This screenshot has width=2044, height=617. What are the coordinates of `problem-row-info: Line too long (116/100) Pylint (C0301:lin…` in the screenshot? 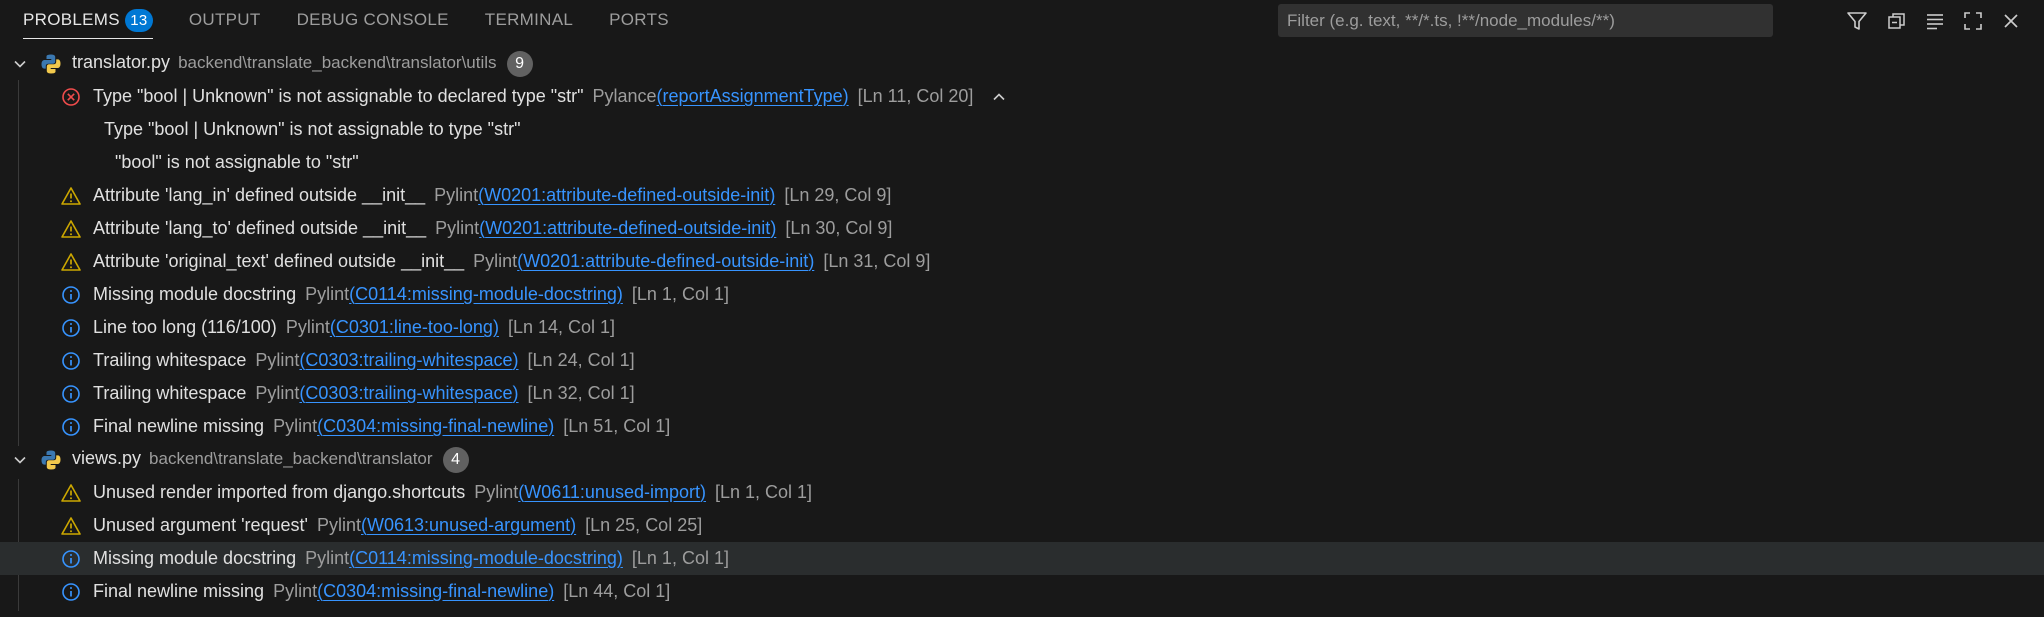 It's located at (1022, 327).